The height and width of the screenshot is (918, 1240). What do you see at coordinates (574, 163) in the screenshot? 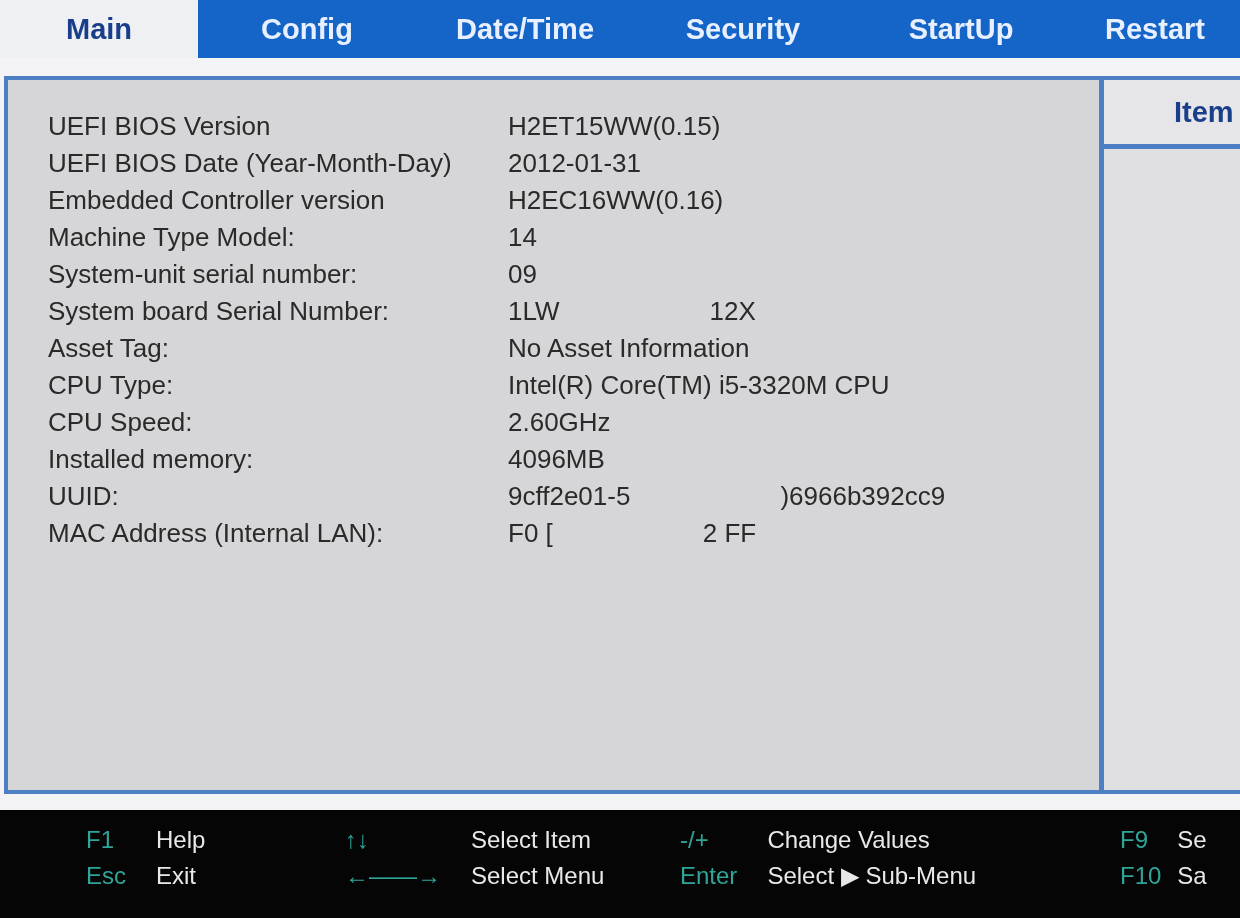
I see `field-value: 2012-01-31` at bounding box center [574, 163].